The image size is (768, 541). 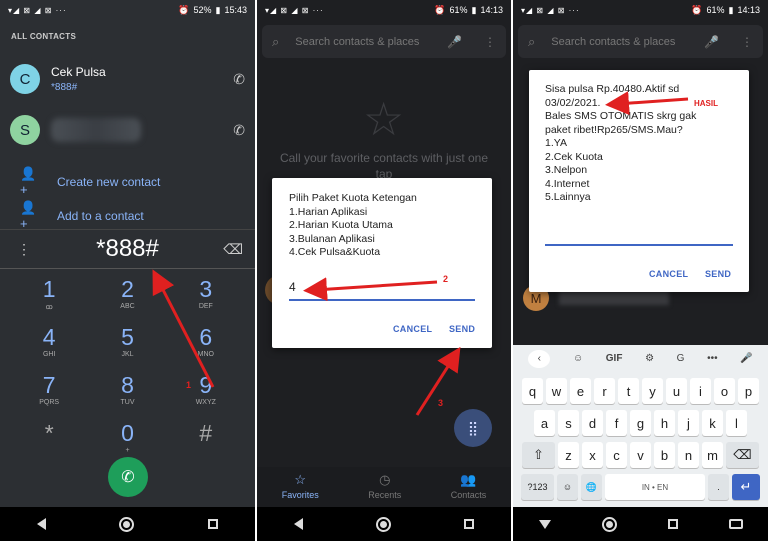 What do you see at coordinates (592, 455) in the screenshot?
I see `key-x: x` at bounding box center [592, 455].